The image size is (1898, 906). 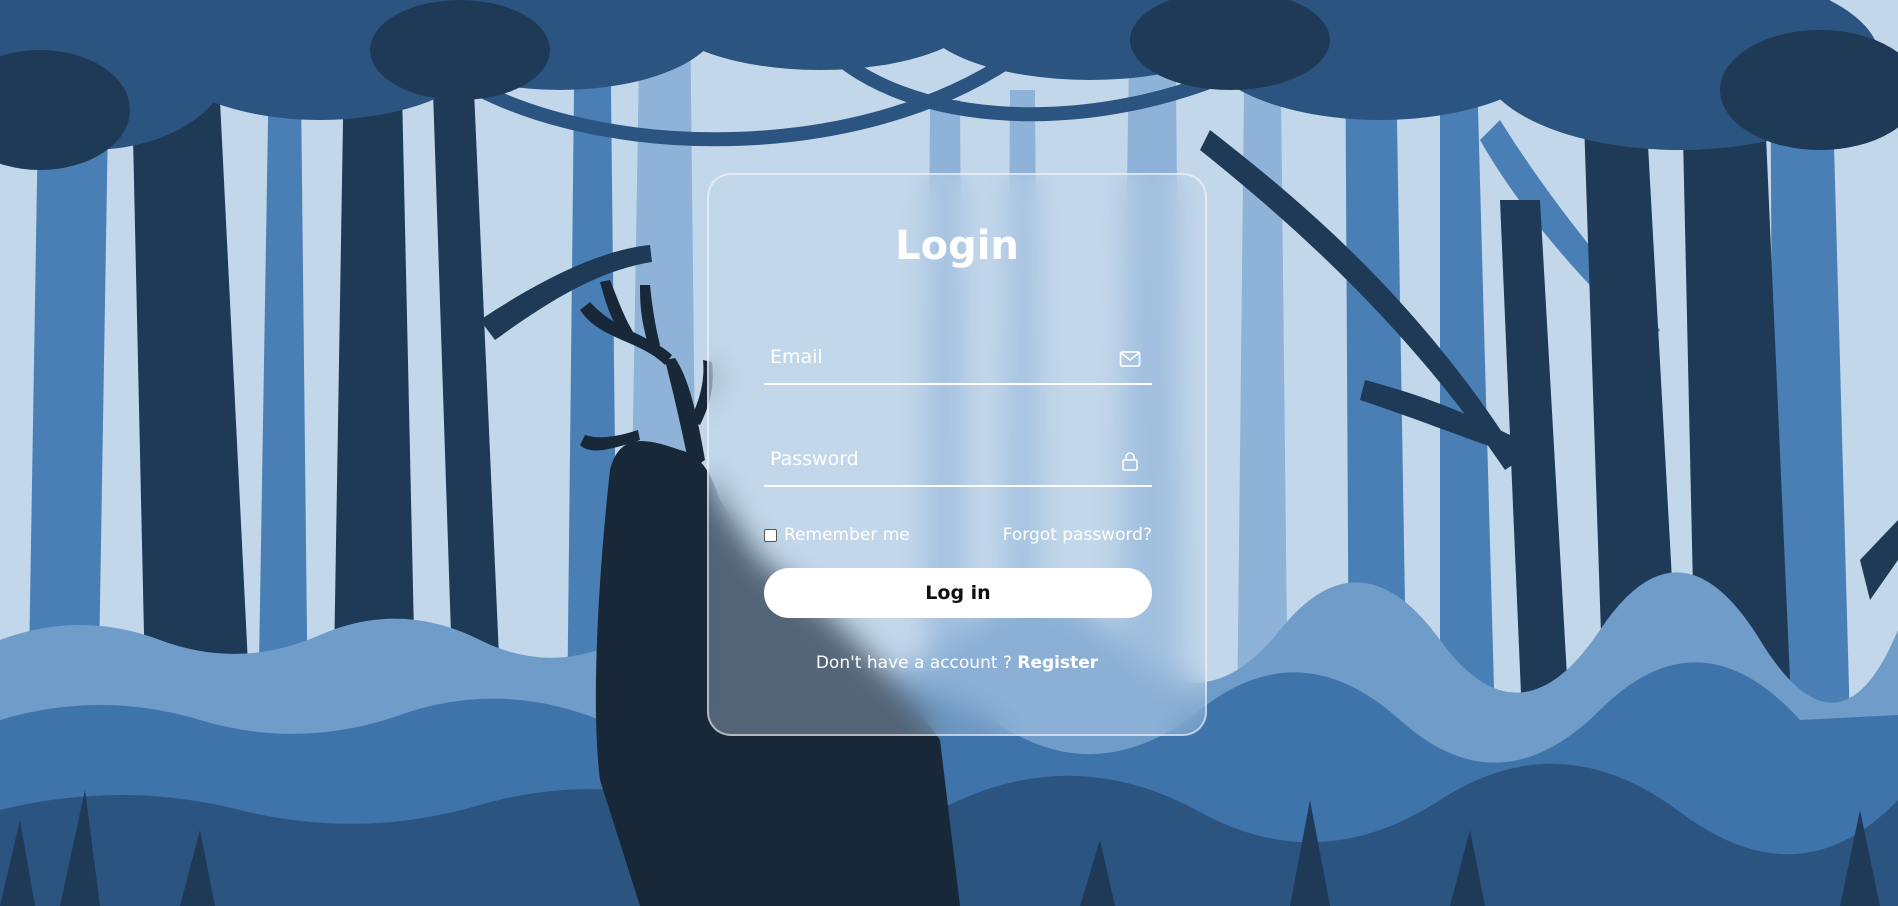 I want to click on password-field-container, so click(x=958, y=461).